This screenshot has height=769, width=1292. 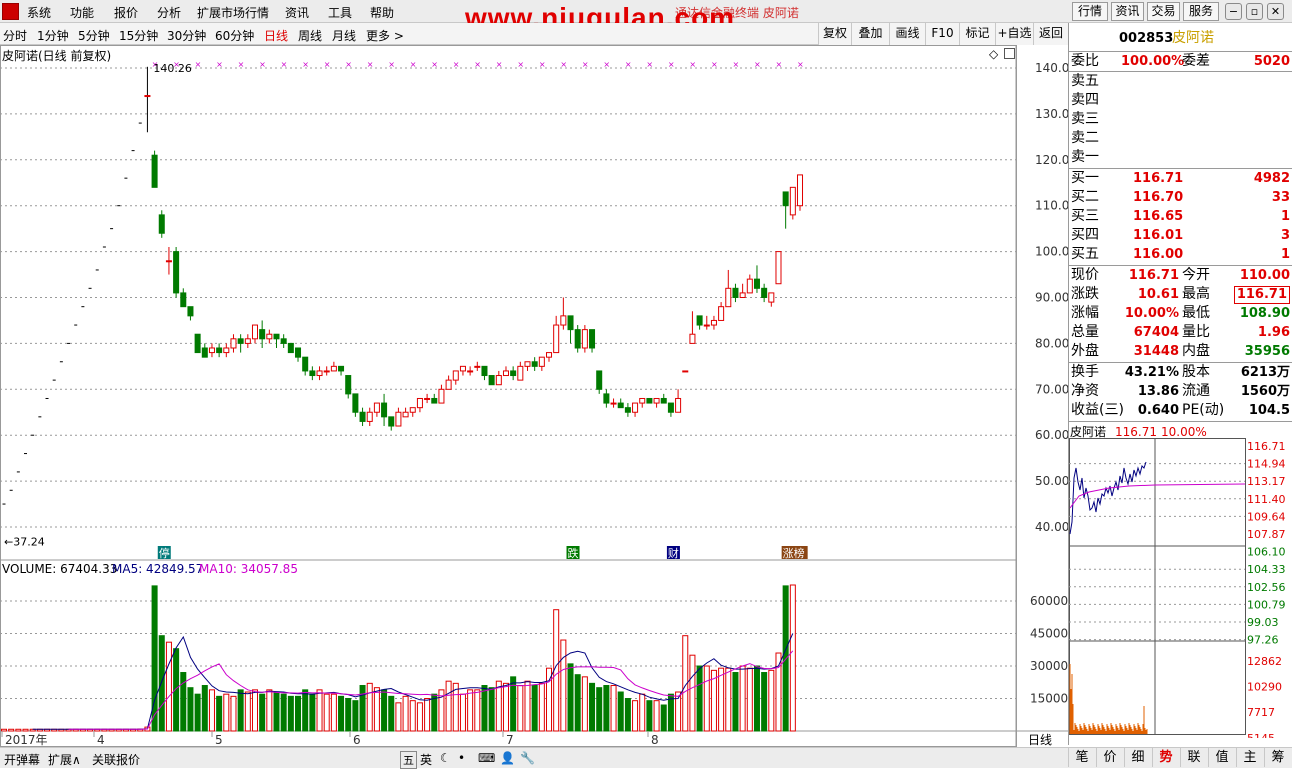 I want to click on right-tab: 笔, so click(x=1081, y=757).